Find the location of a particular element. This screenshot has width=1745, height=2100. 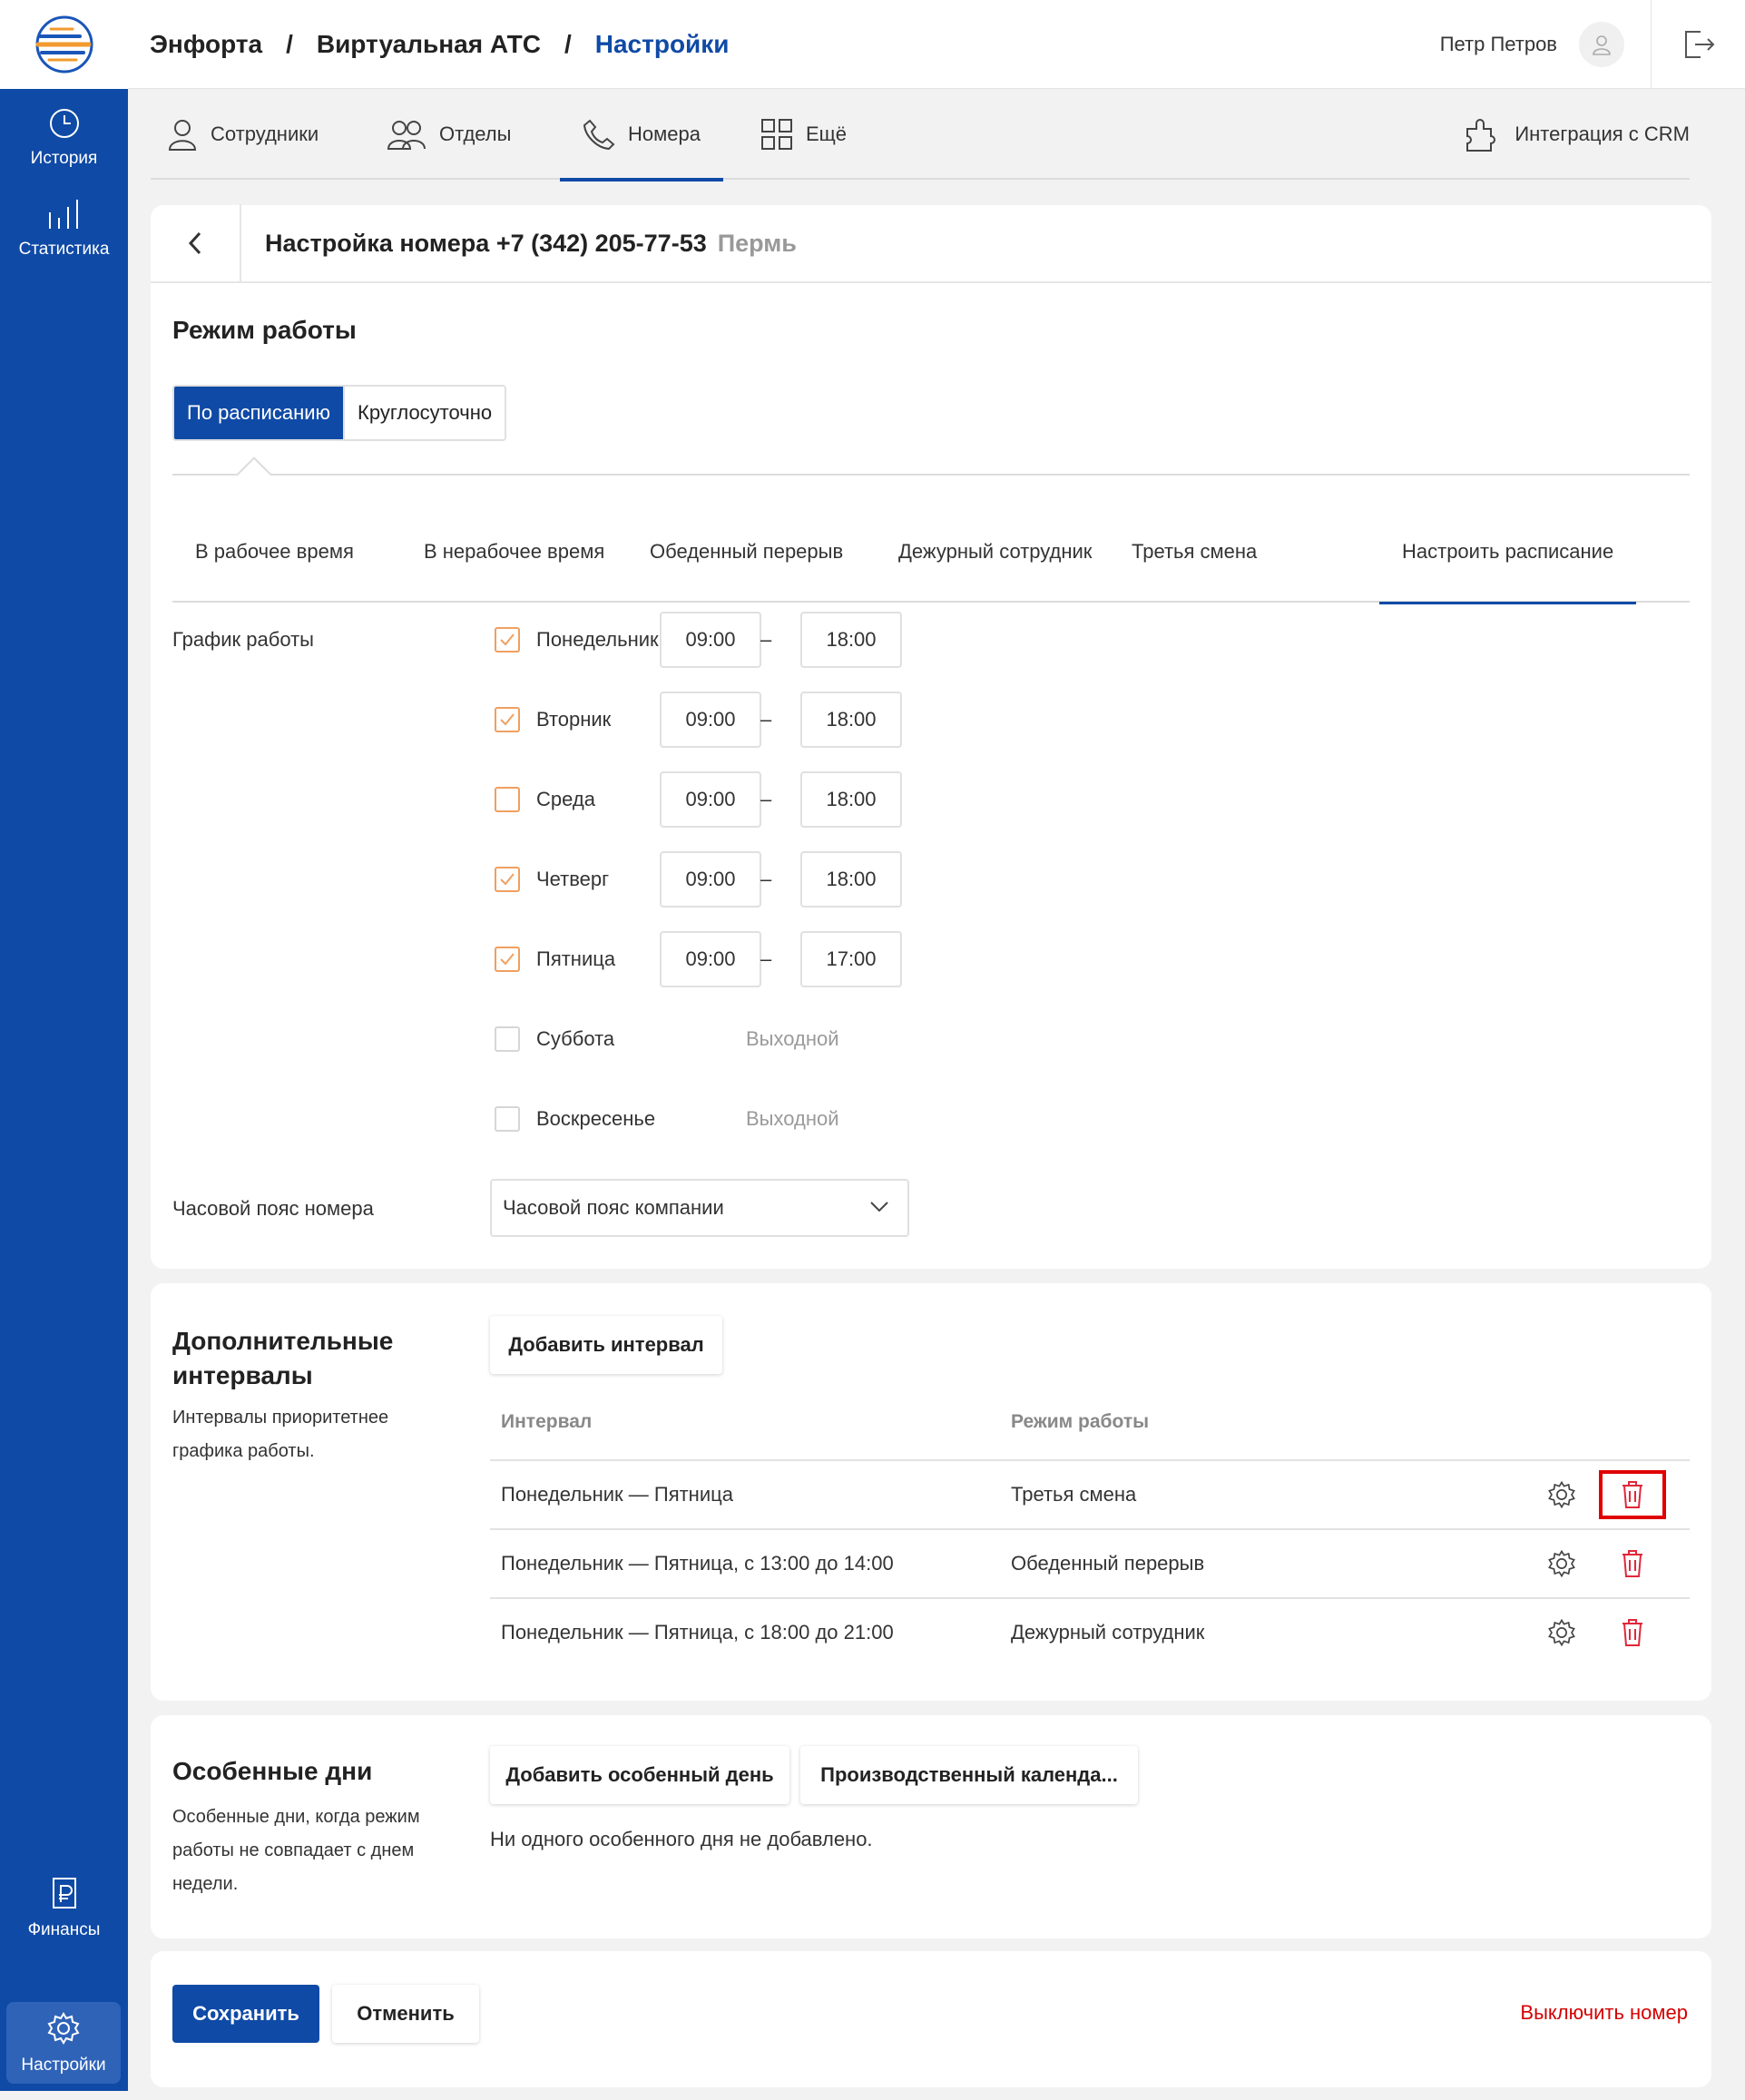

user-menu: Петр Петров is located at coordinates (1532, 44).